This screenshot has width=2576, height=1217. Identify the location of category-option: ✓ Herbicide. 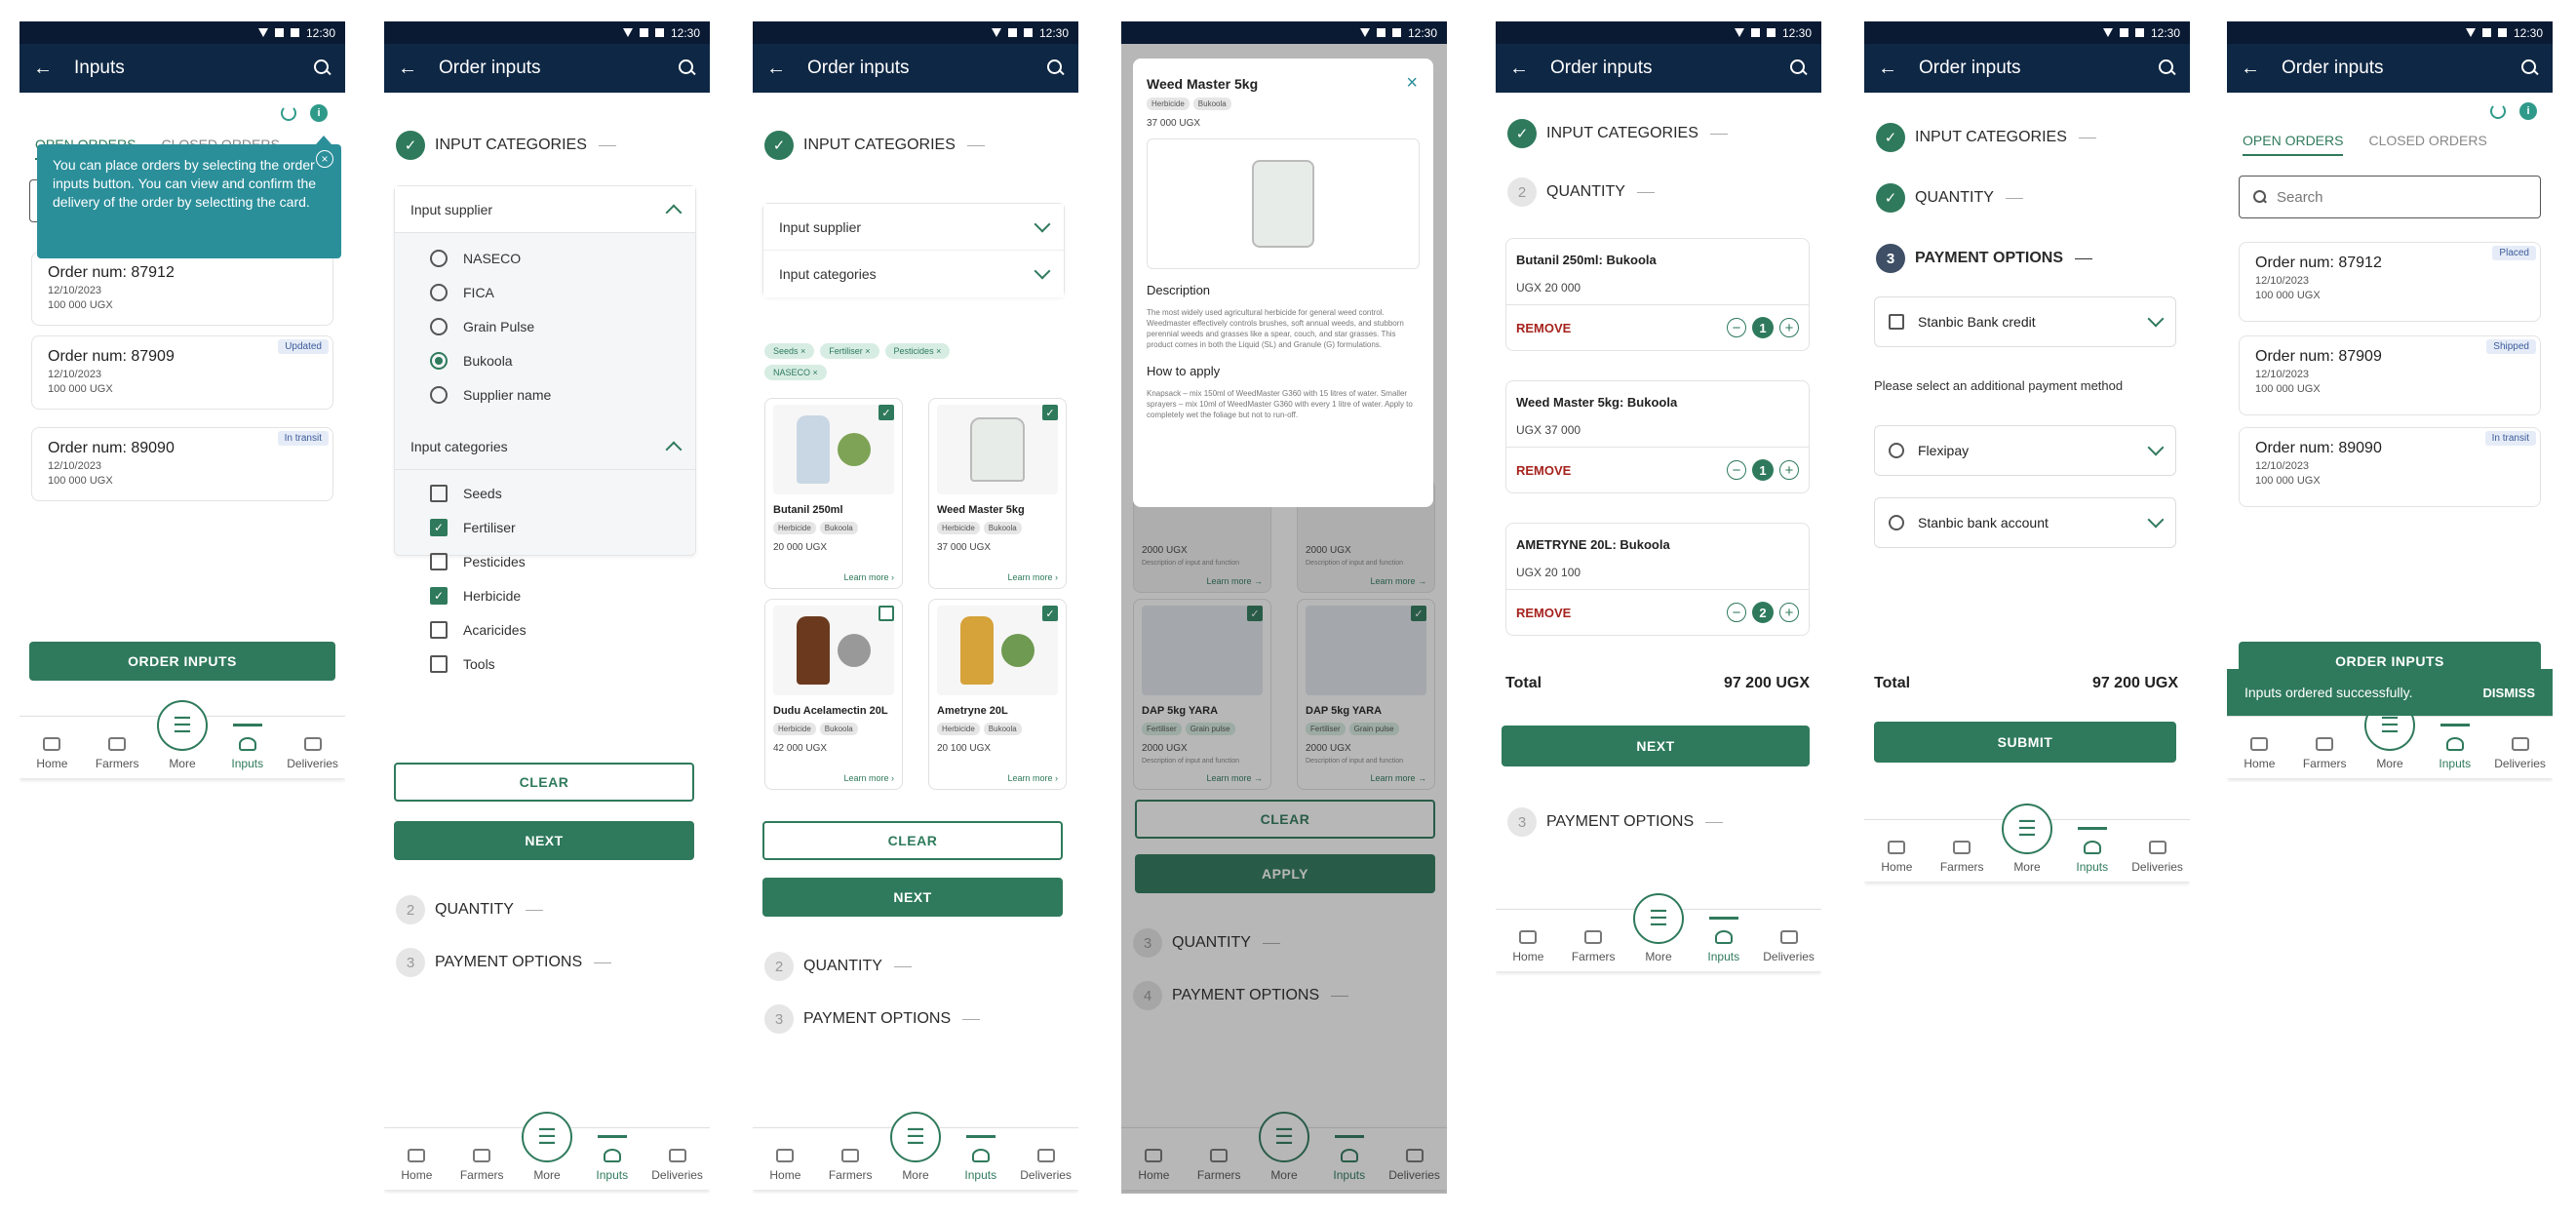
(545, 595).